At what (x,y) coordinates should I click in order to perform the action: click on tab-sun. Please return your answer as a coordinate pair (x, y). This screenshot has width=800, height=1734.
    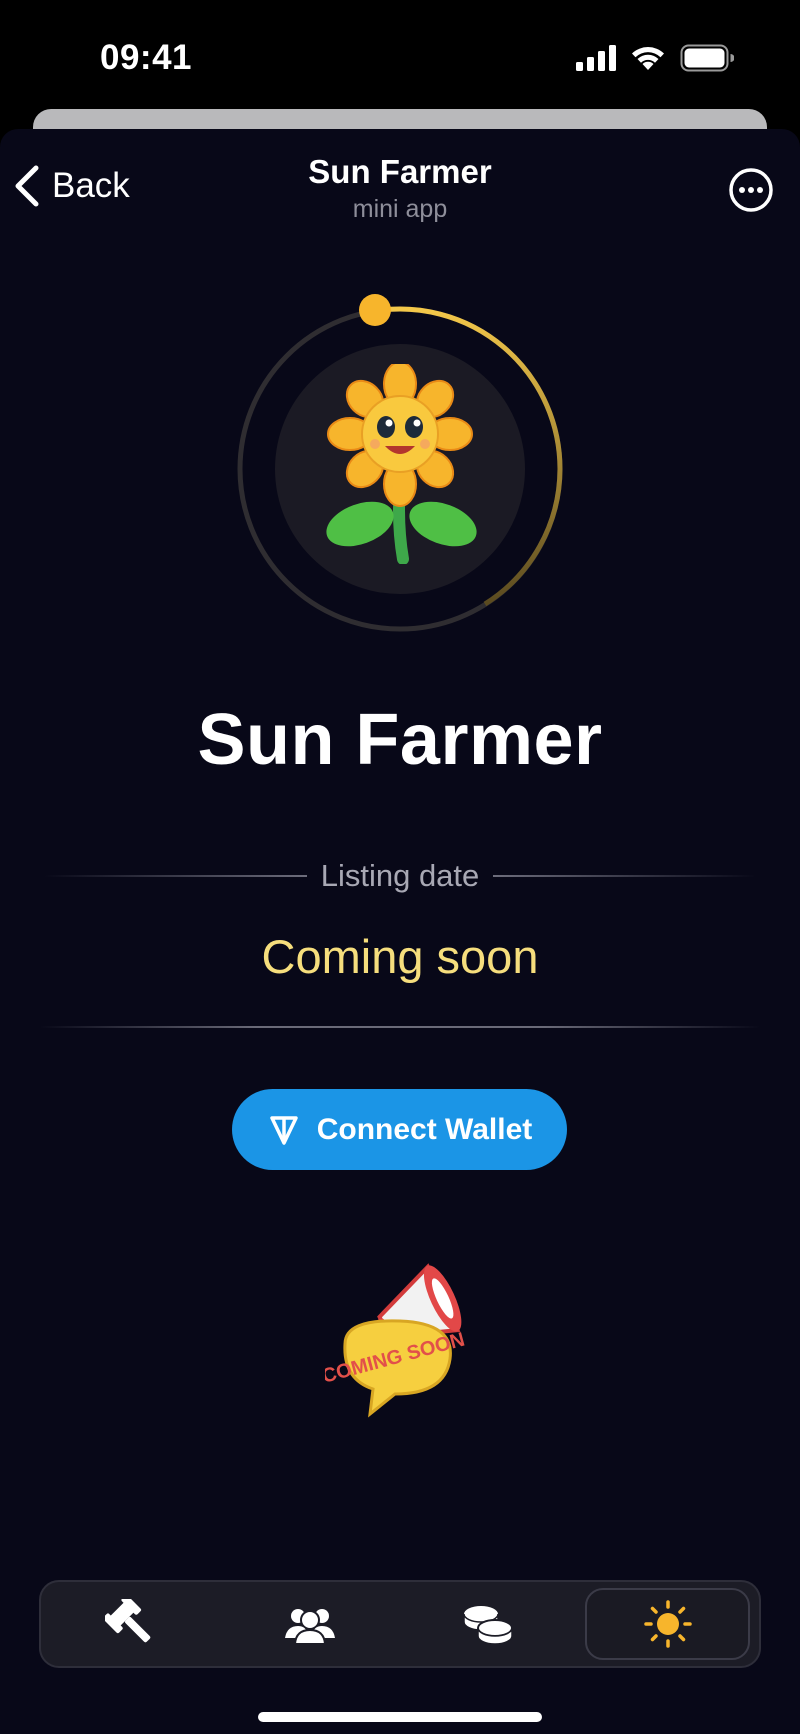
    Looking at the image, I should click on (667, 1624).